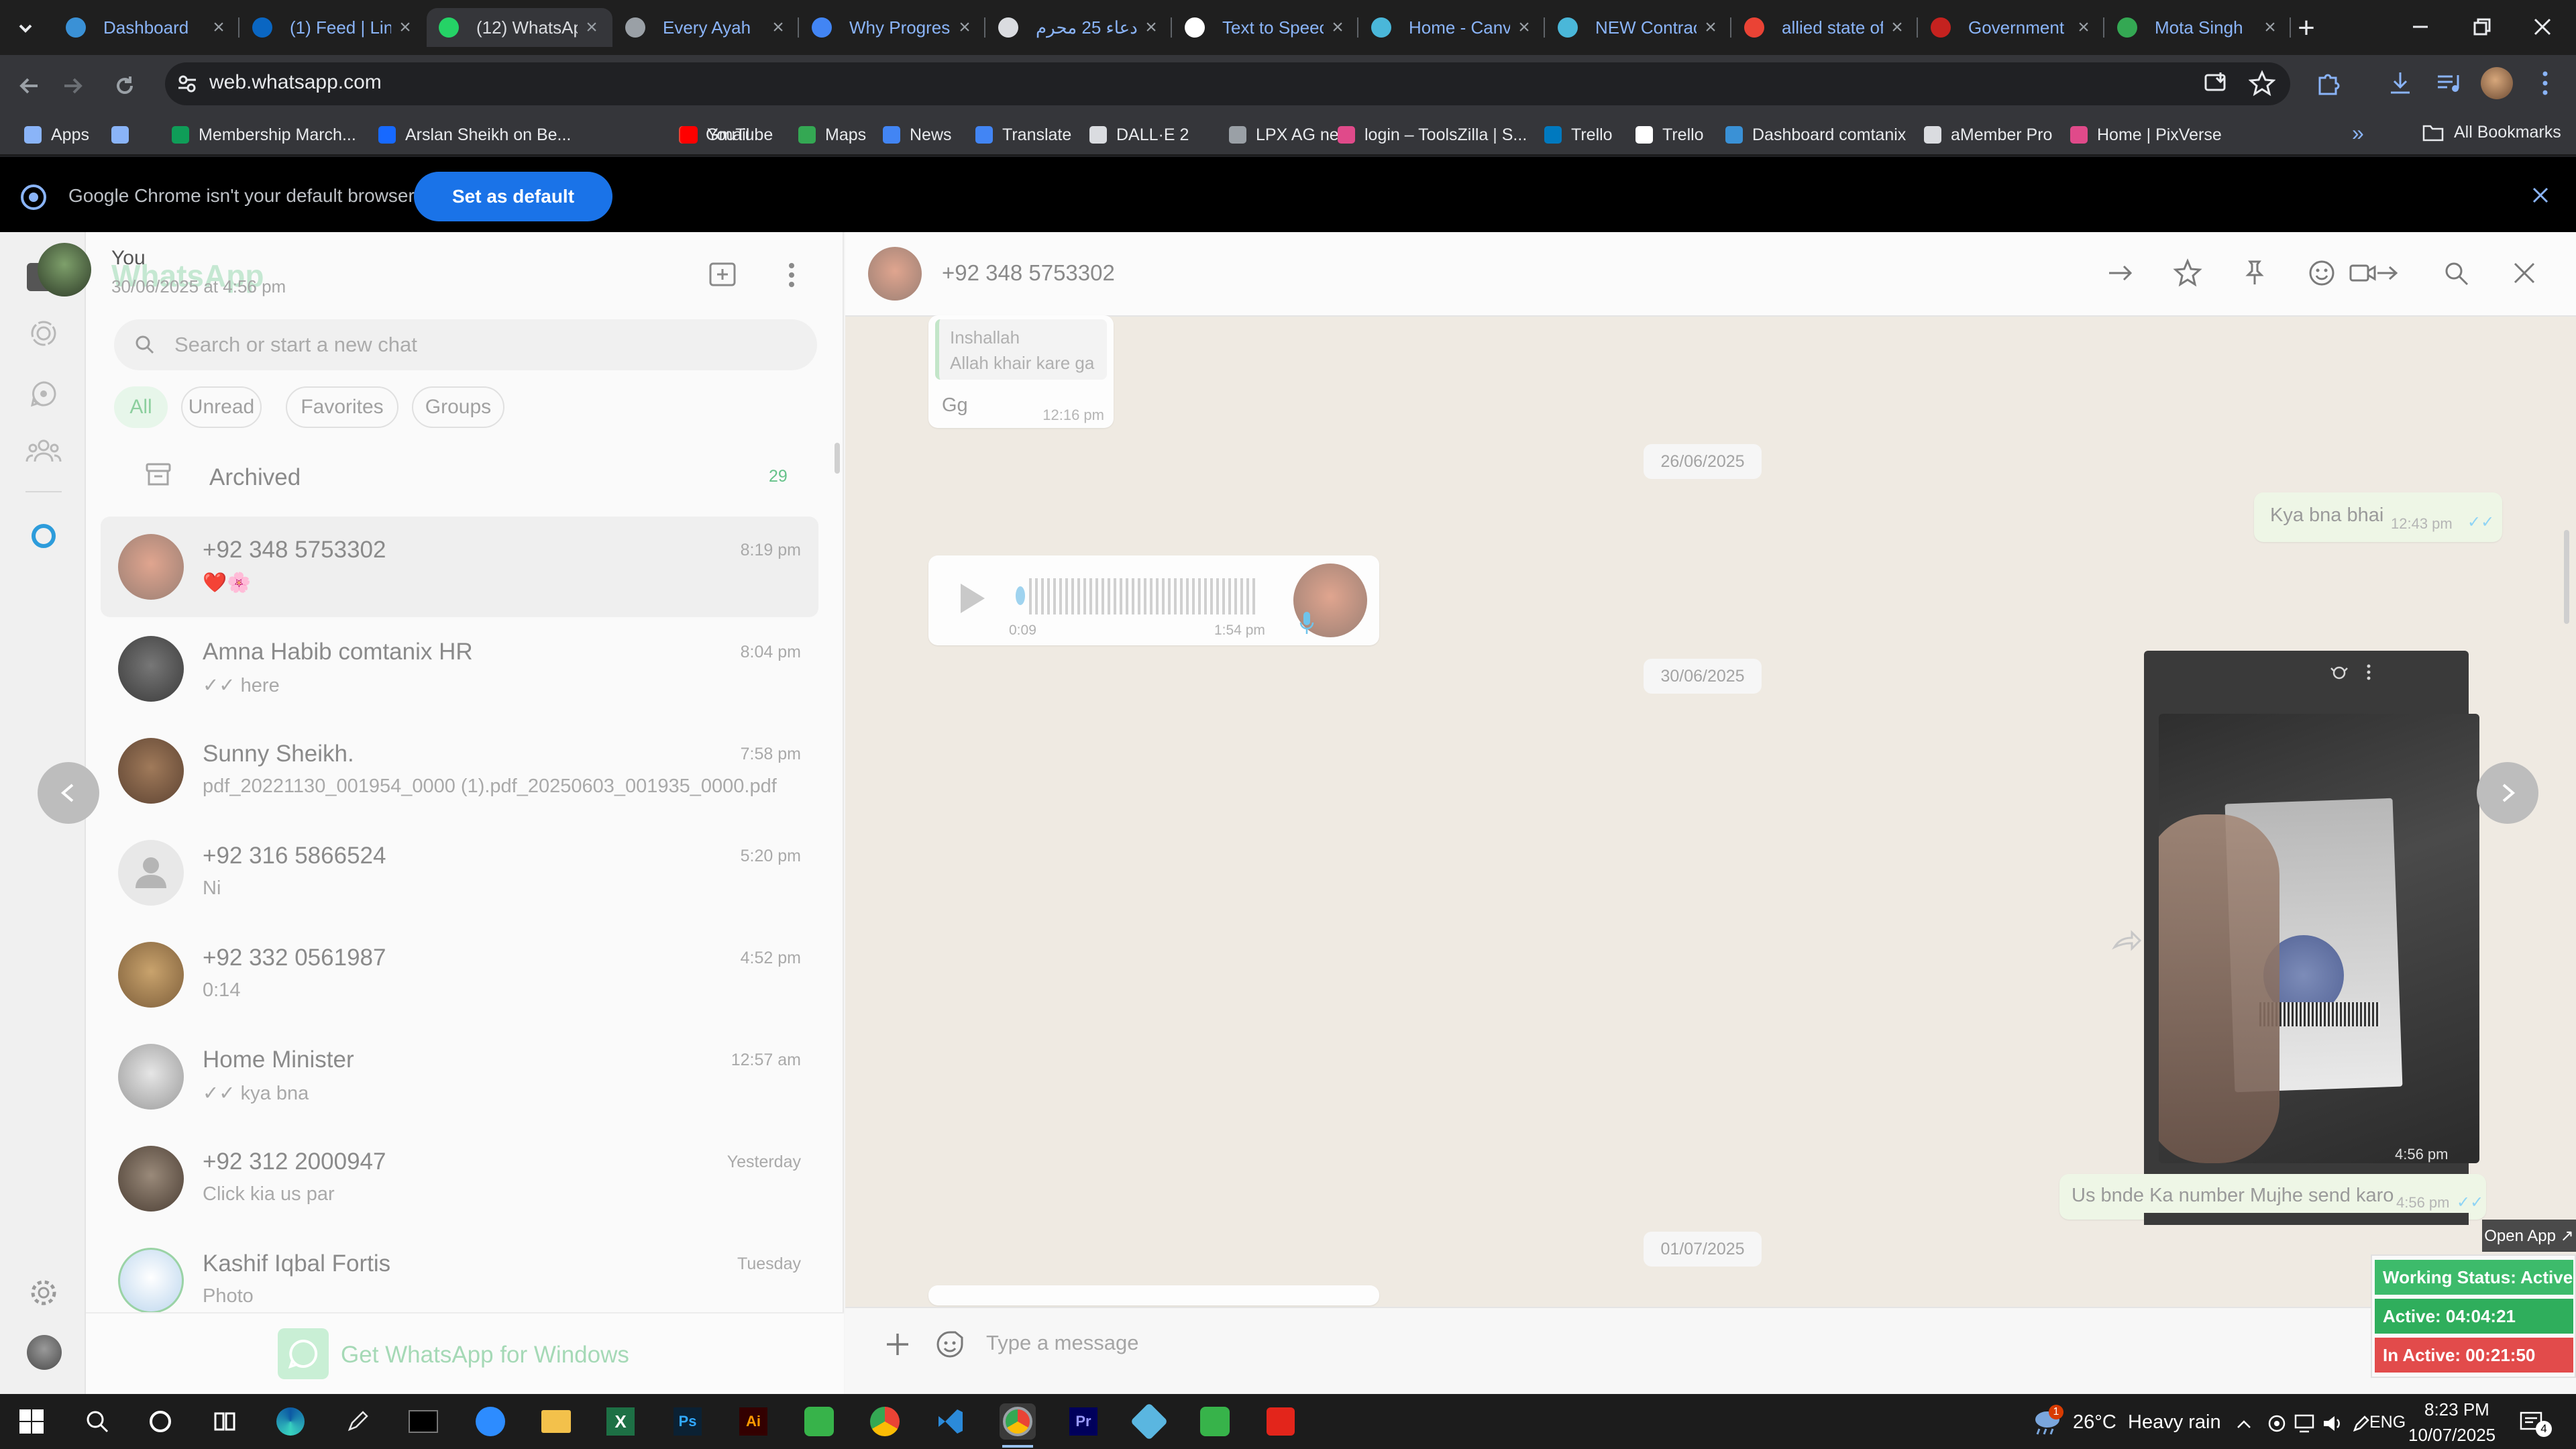 This screenshot has width=2576, height=1449. What do you see at coordinates (2497, 83) in the screenshot?
I see `profile-avatar` at bounding box center [2497, 83].